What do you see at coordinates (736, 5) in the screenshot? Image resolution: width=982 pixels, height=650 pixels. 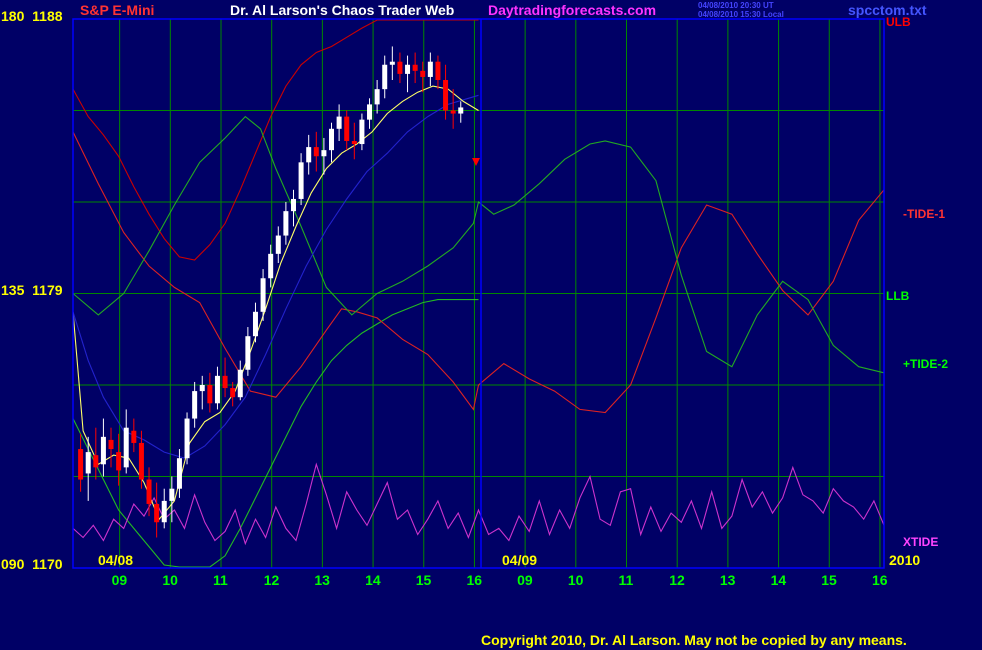 I see `timestamp-ut: 04/08/2010 20:30 UT` at bounding box center [736, 5].